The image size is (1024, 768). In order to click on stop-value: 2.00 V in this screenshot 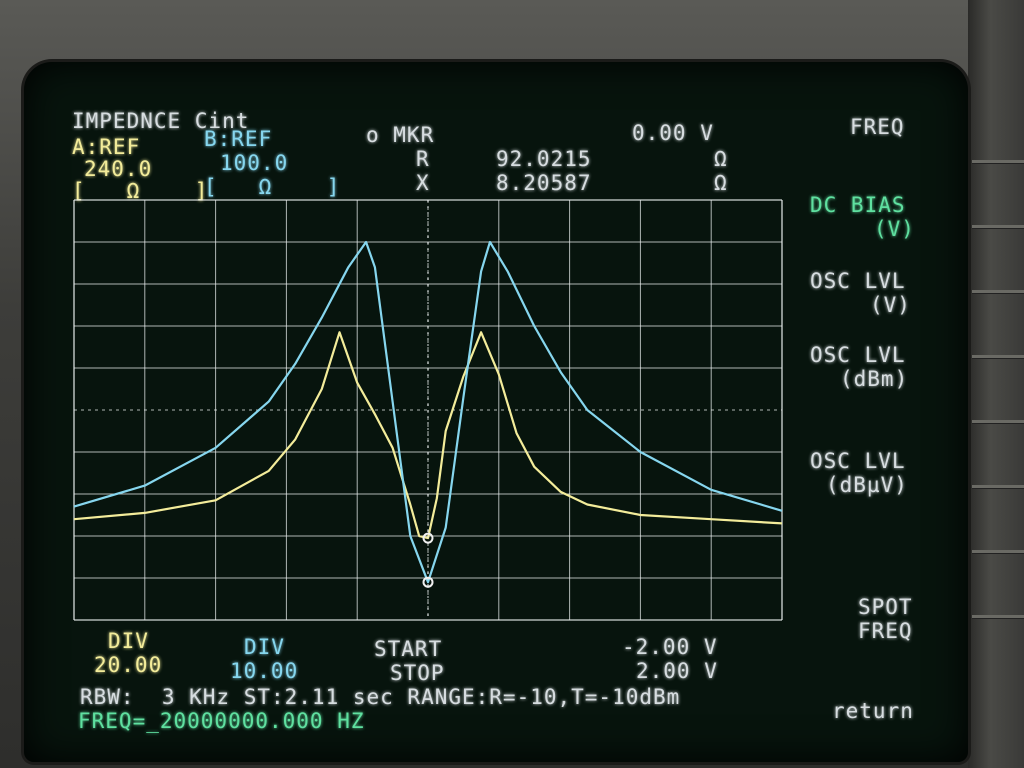, I will do `click(677, 671)`.